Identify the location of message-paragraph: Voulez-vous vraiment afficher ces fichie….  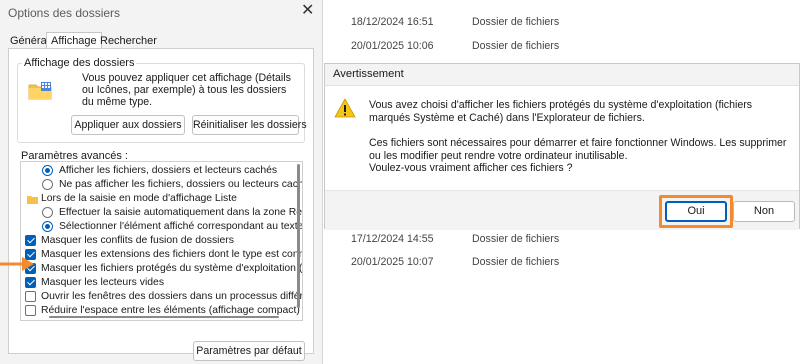
(471, 168).